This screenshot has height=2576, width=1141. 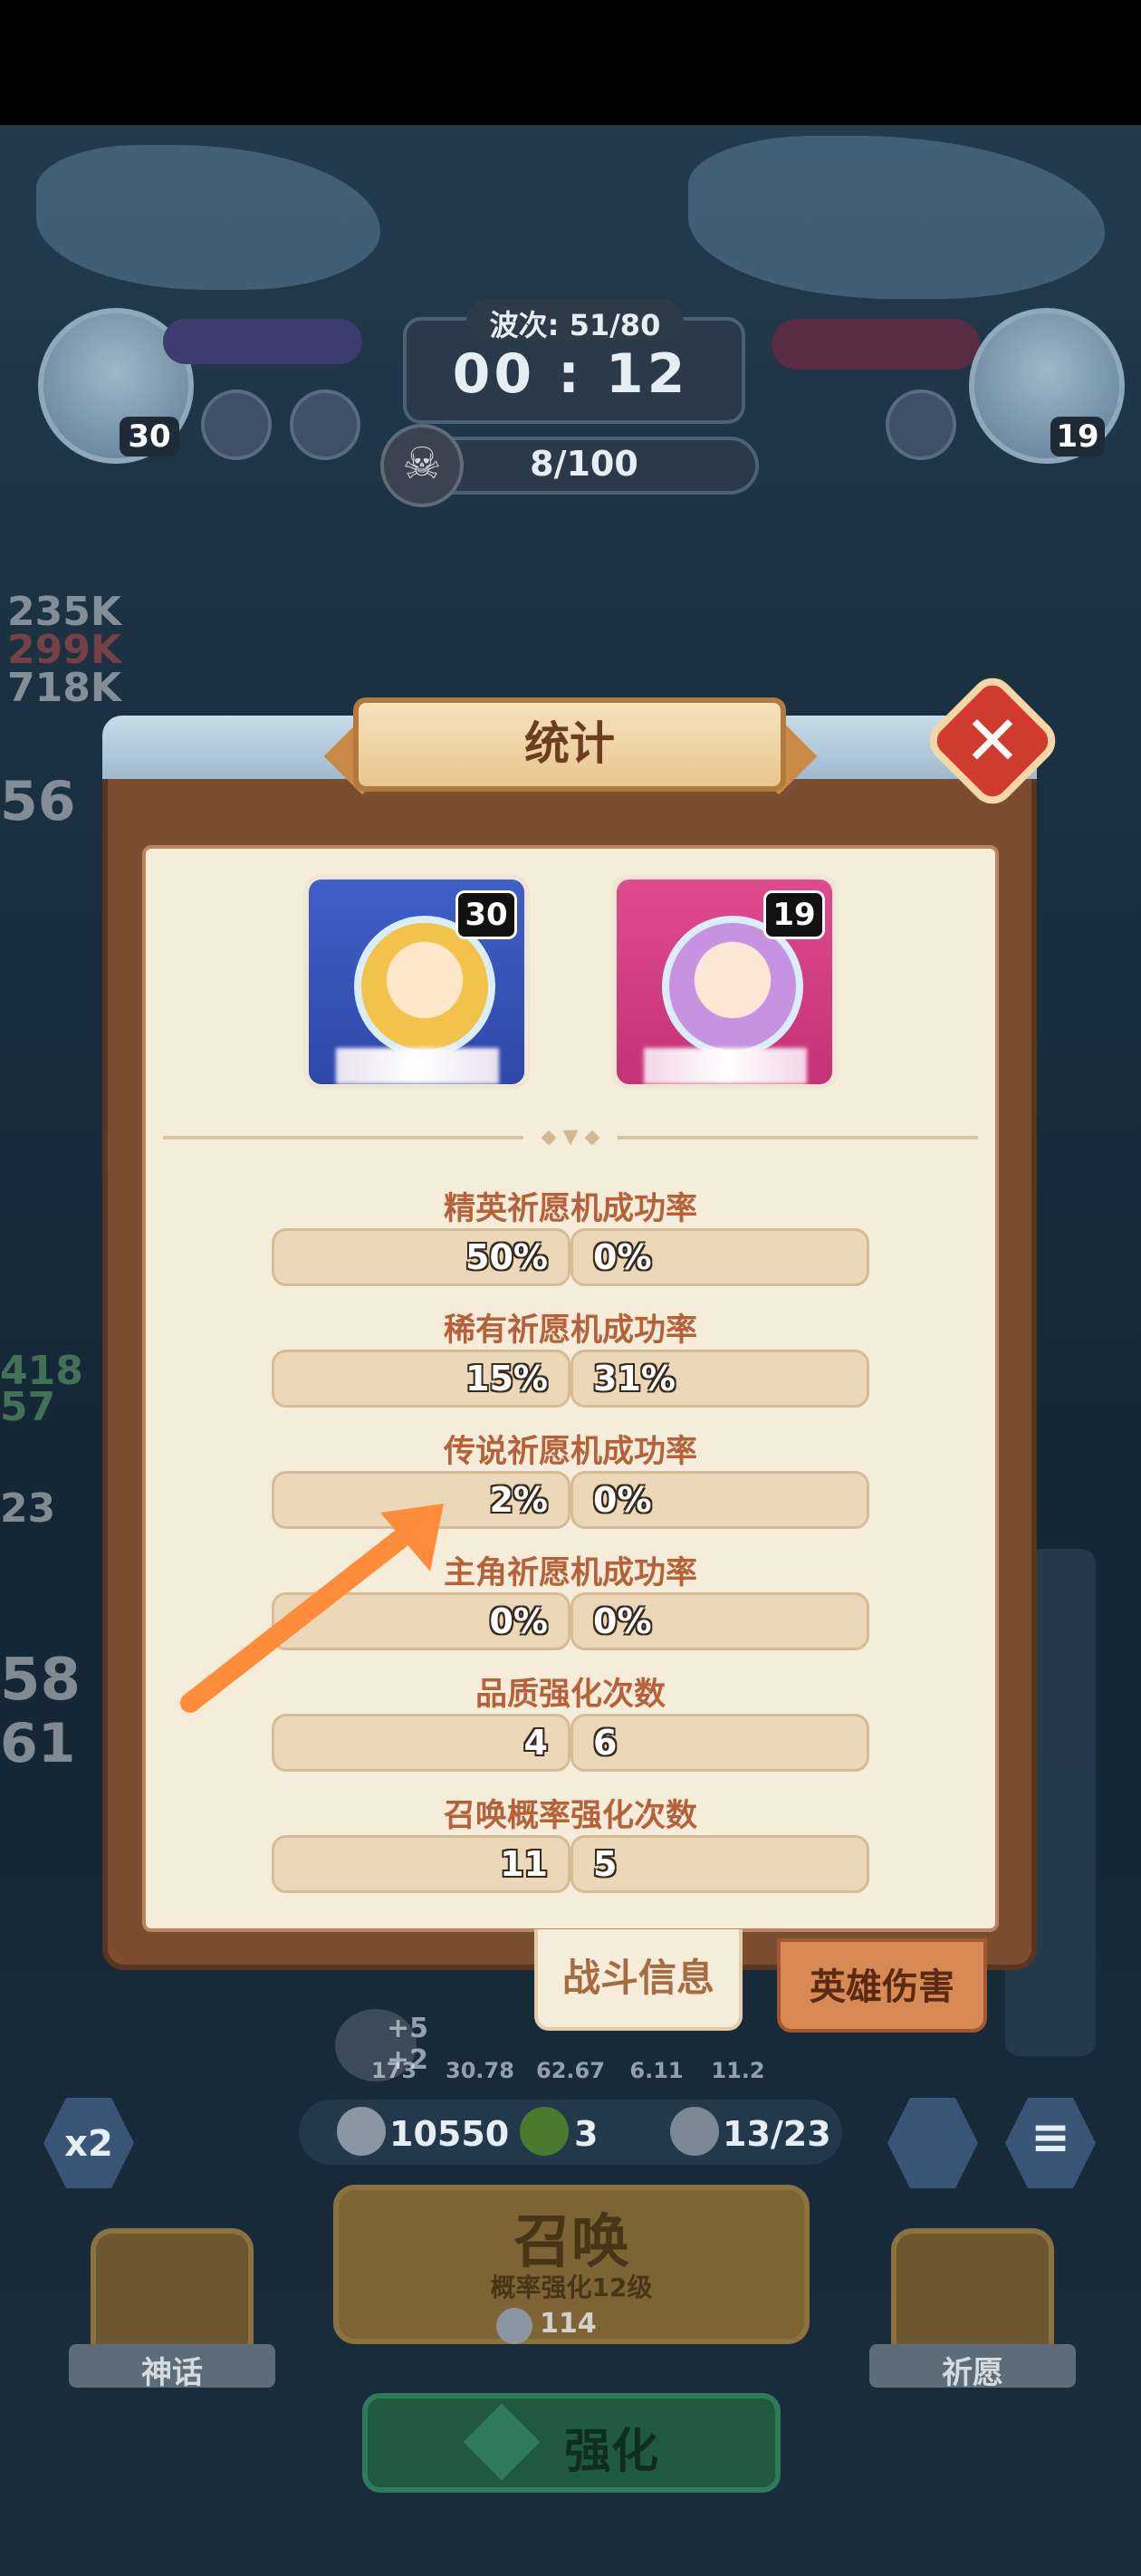 I want to click on mini-stat: 173, so click(x=393, y=2070).